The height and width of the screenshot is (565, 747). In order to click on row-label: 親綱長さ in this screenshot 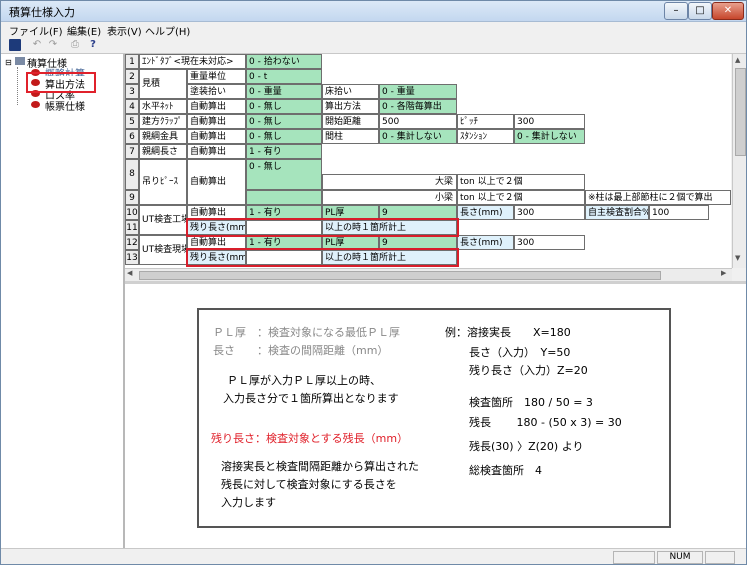, I will do `click(163, 151)`.